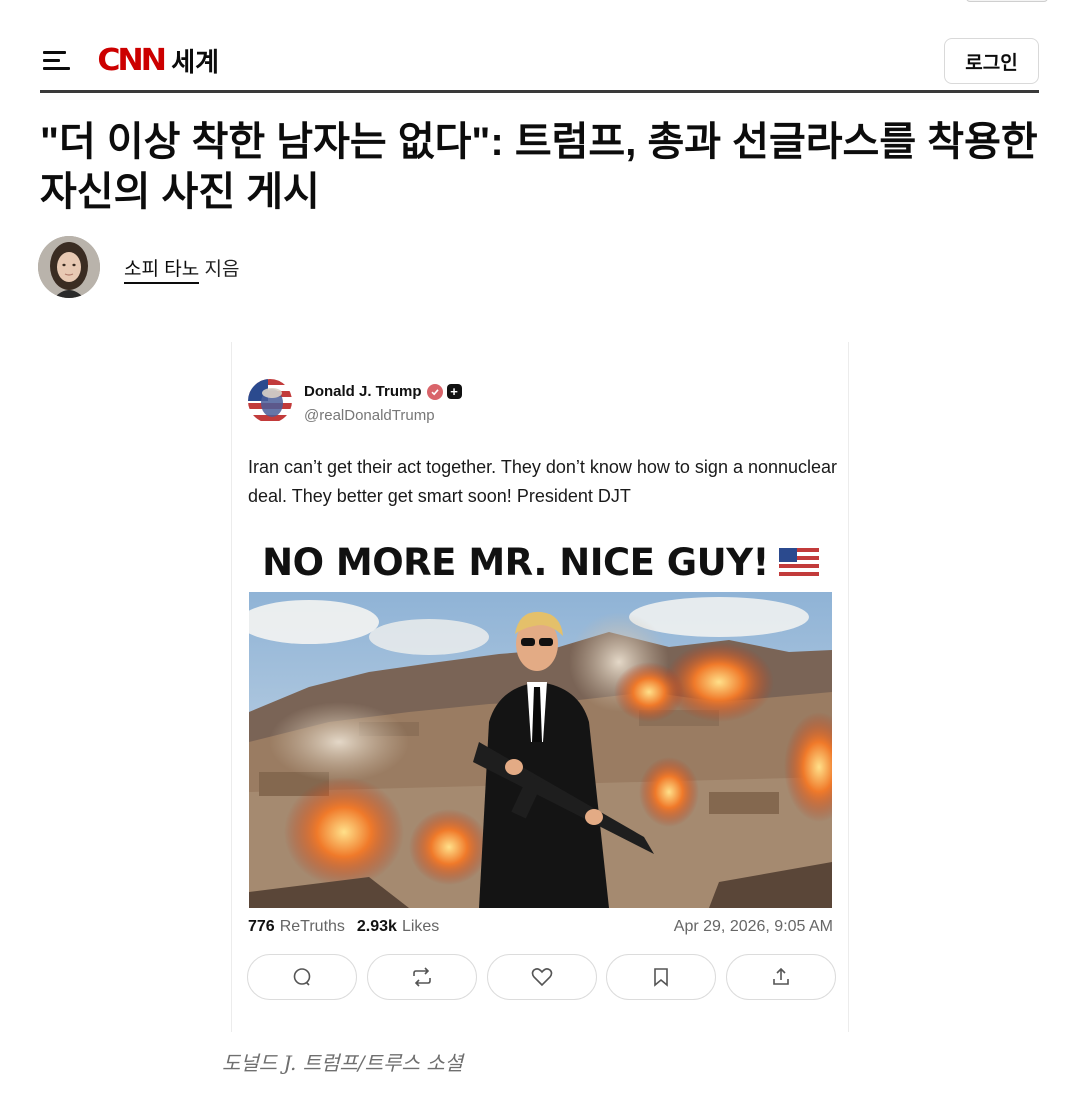 The height and width of the screenshot is (1095, 1080). Describe the element at coordinates (195, 61) in the screenshot. I see `section-label: 세계` at that location.